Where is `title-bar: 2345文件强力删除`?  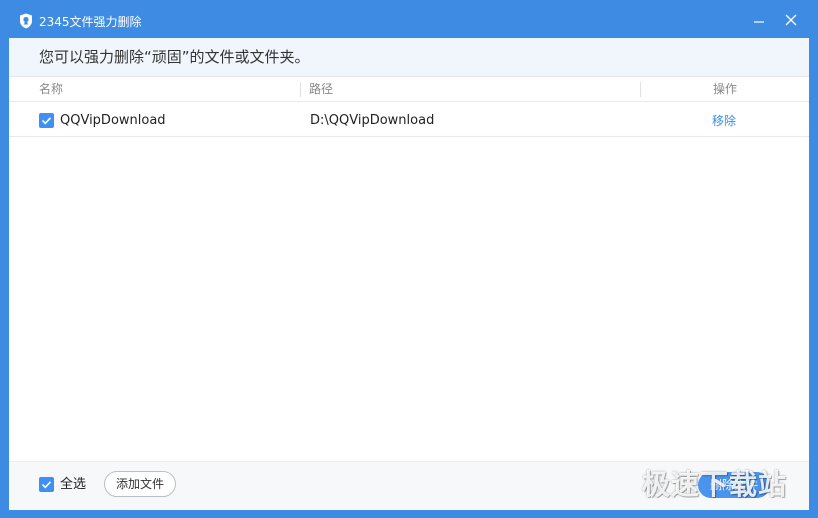 title-bar: 2345文件强力删除 is located at coordinates (409, 19).